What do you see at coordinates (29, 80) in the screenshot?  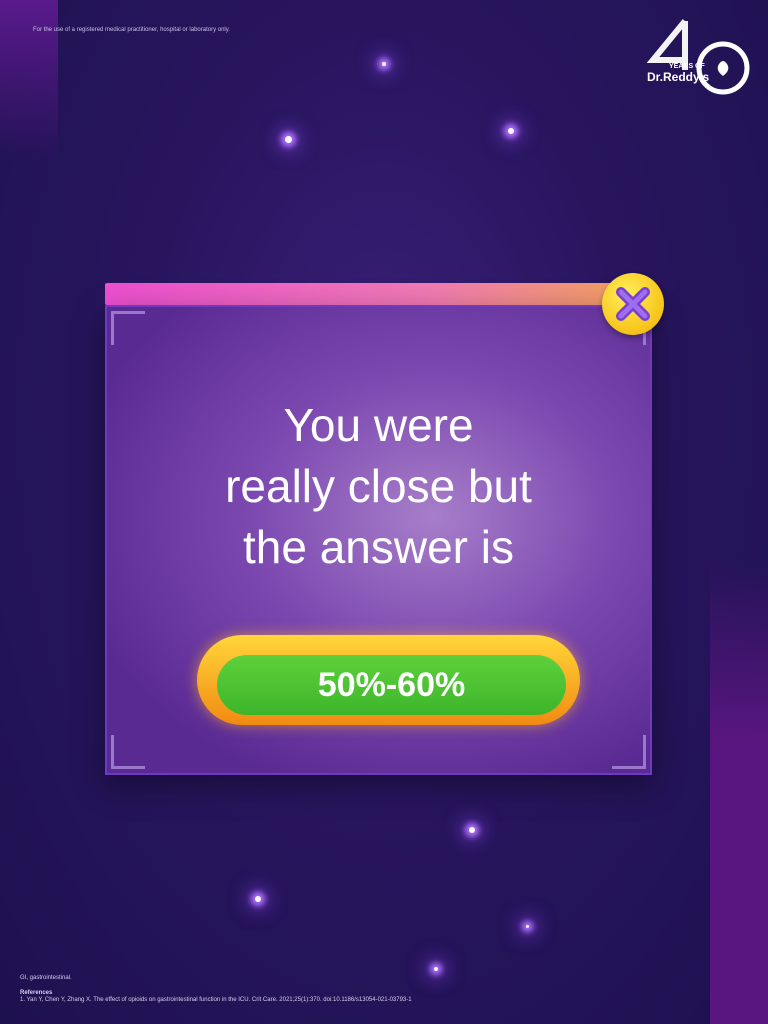 I see `decor-stripe-left` at bounding box center [29, 80].